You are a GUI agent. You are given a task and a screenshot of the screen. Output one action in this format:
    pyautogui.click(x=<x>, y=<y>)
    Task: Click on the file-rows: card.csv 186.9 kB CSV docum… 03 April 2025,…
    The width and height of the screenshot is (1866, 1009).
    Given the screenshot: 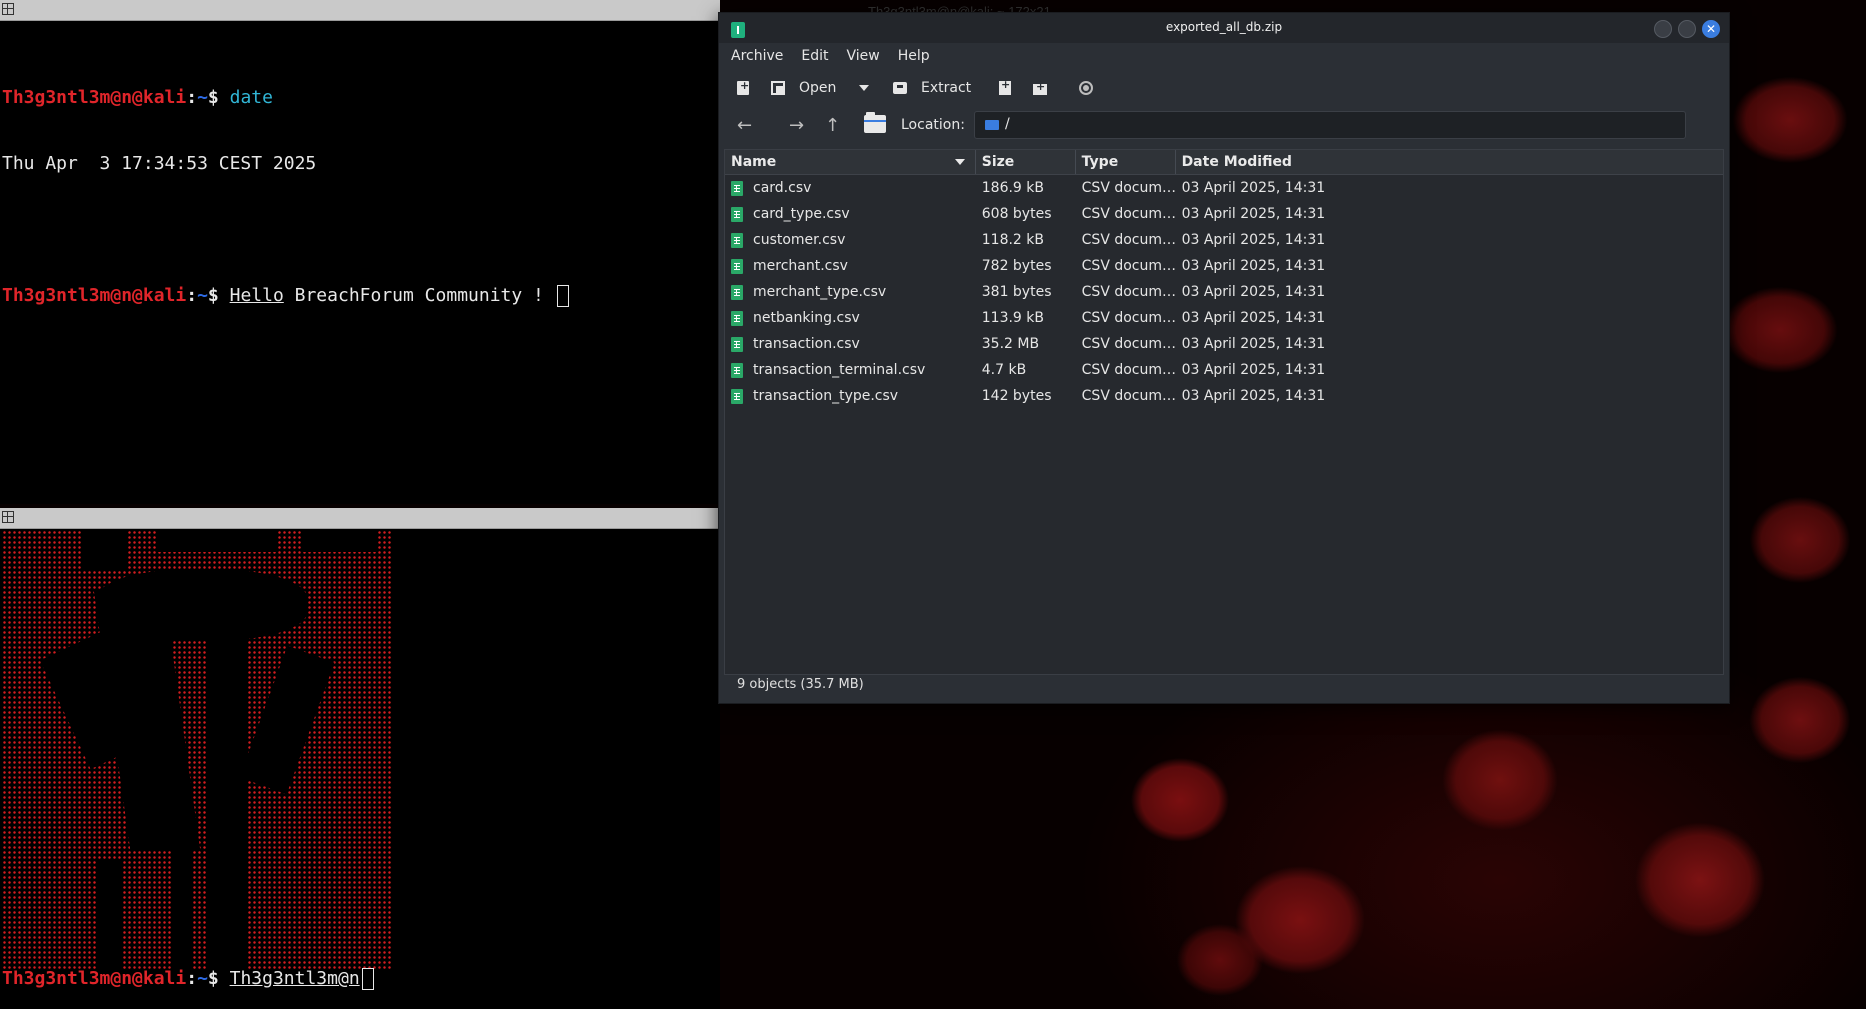 What is the action you would take?
    pyautogui.click(x=1224, y=292)
    